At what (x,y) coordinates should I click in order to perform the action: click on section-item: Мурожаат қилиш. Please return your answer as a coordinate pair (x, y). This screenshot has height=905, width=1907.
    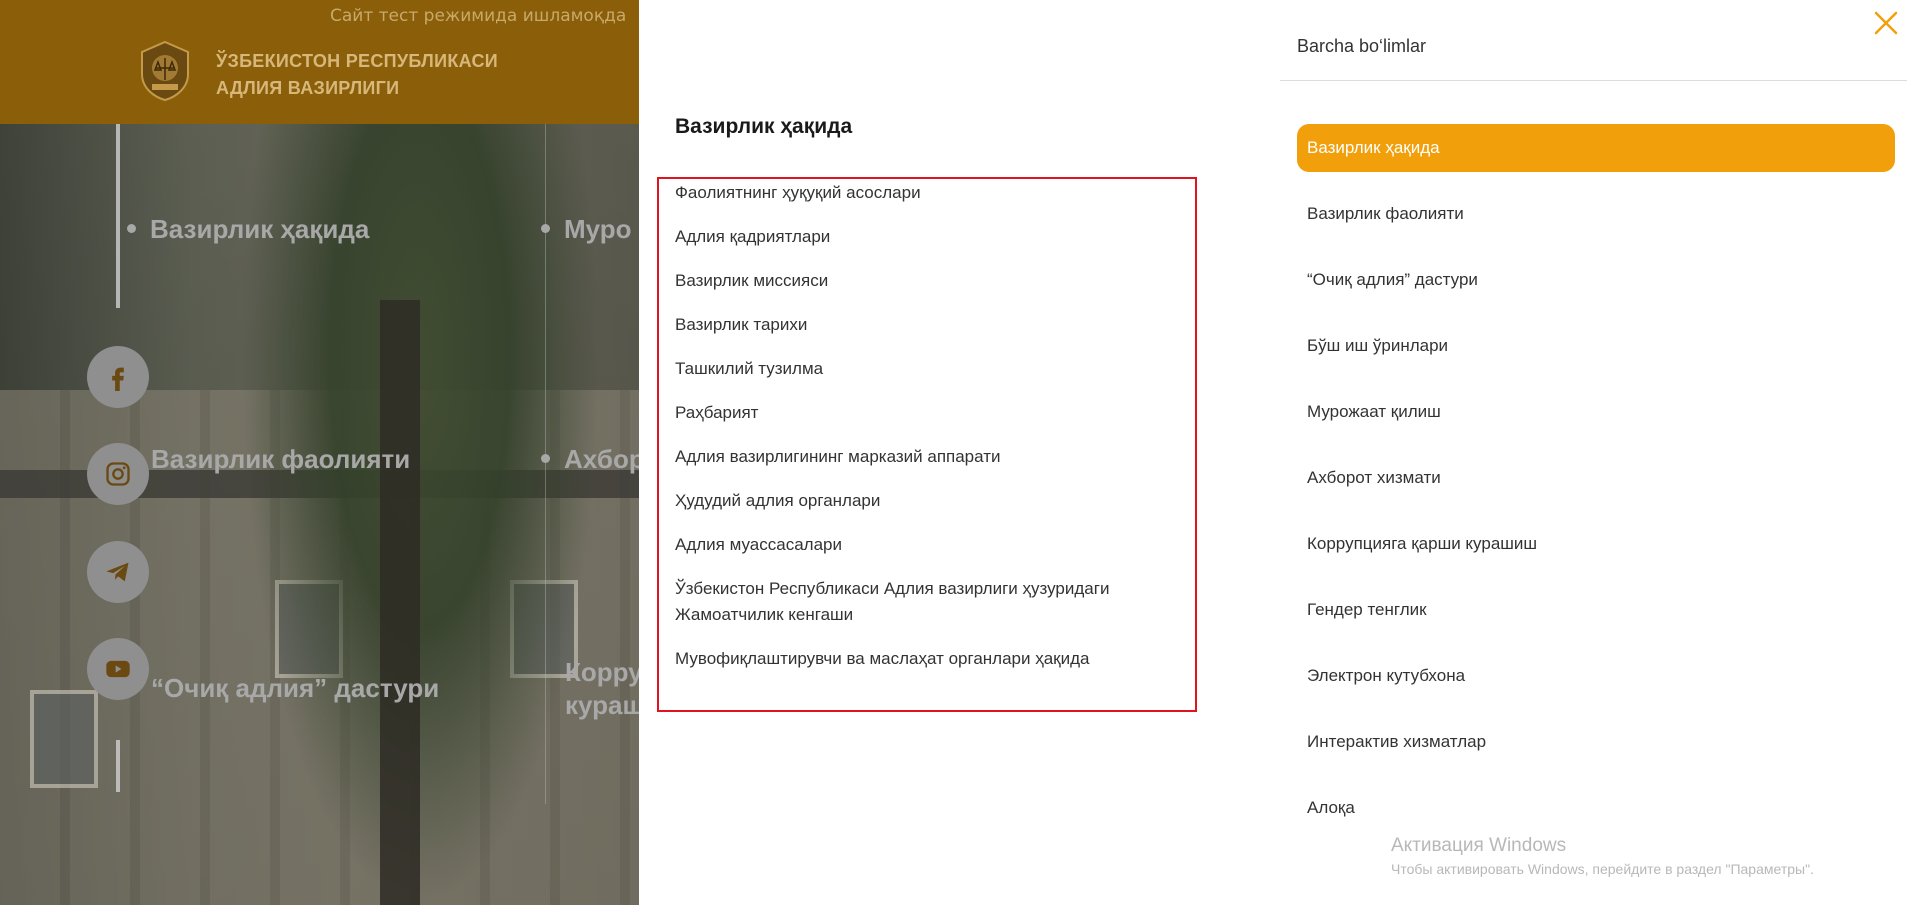
    Looking at the image, I should click on (1596, 412).